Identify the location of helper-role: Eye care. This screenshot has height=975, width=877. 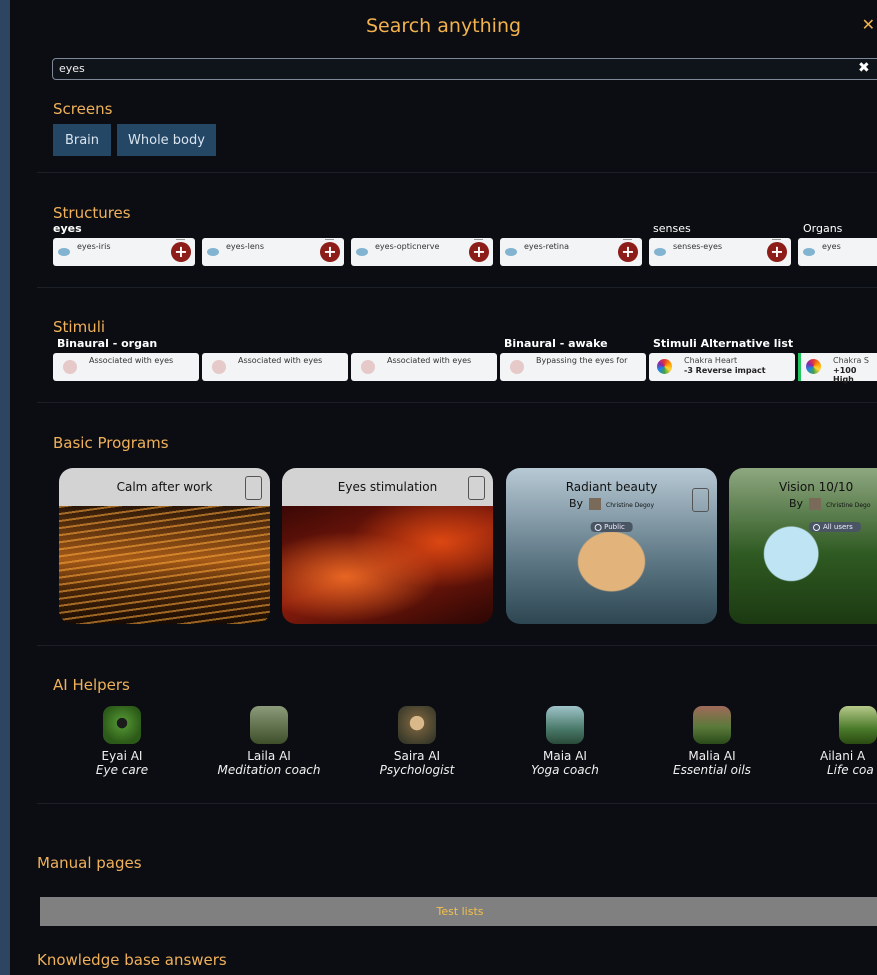
(122, 770).